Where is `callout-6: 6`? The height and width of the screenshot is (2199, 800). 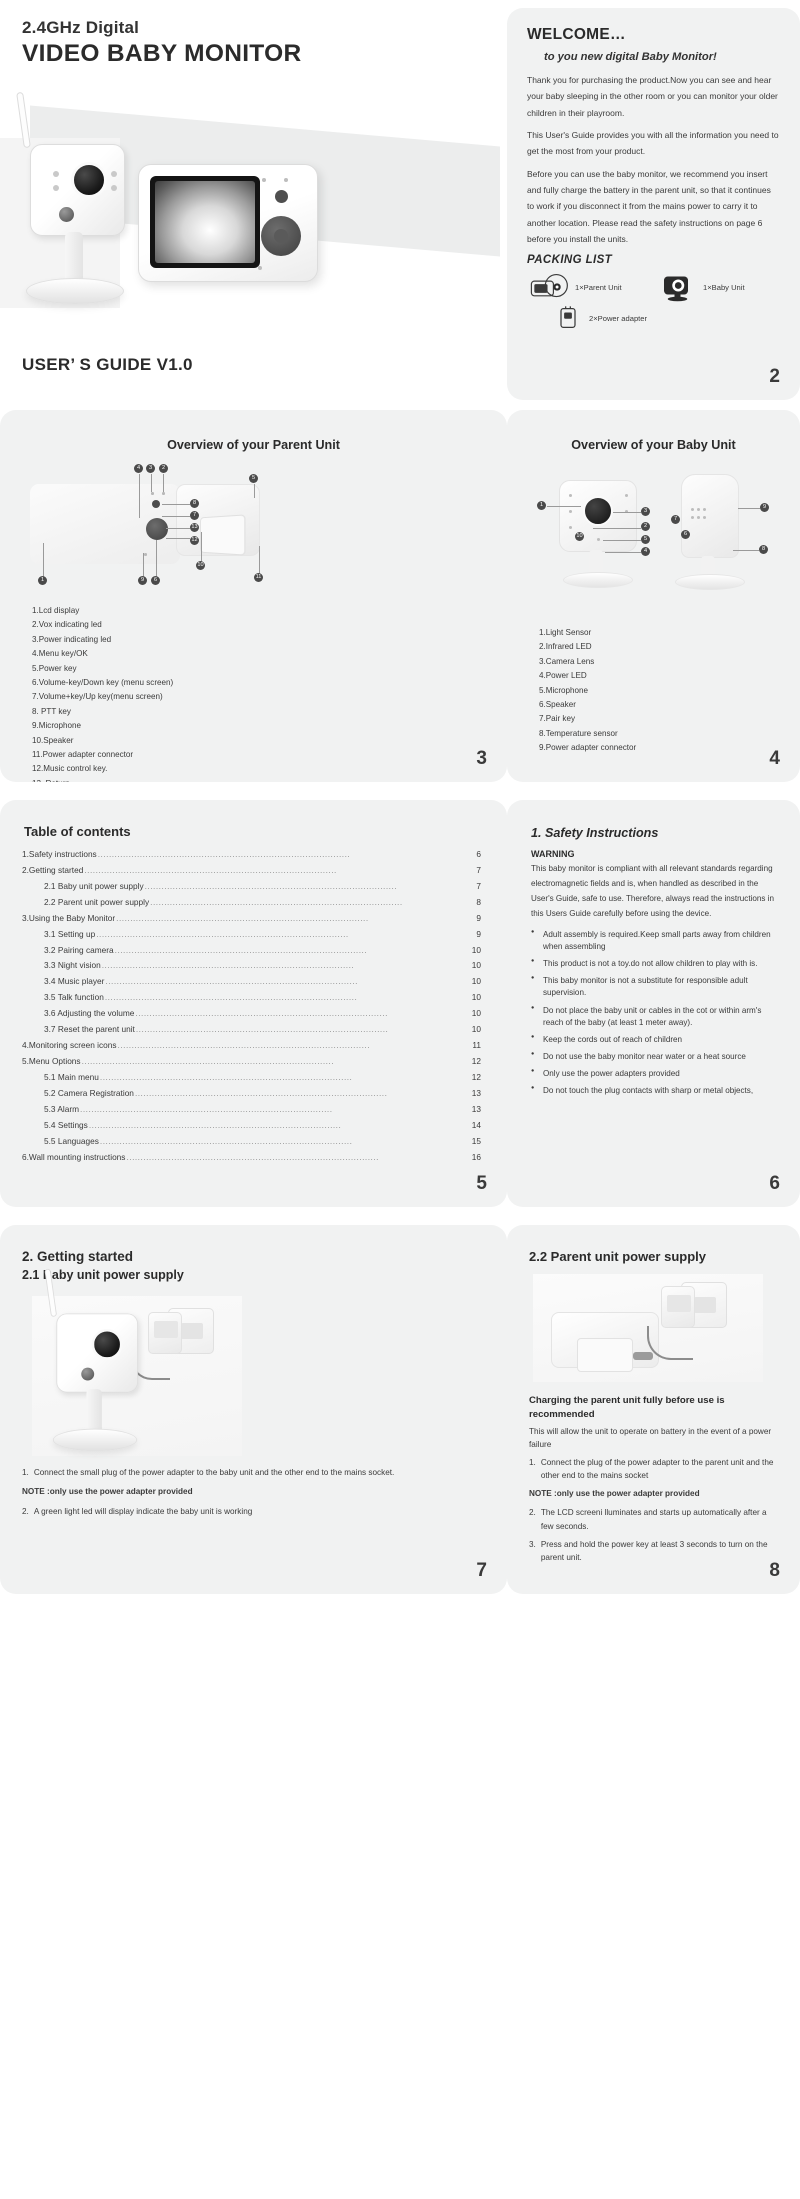
callout-6: 6 is located at coordinates (155, 580).